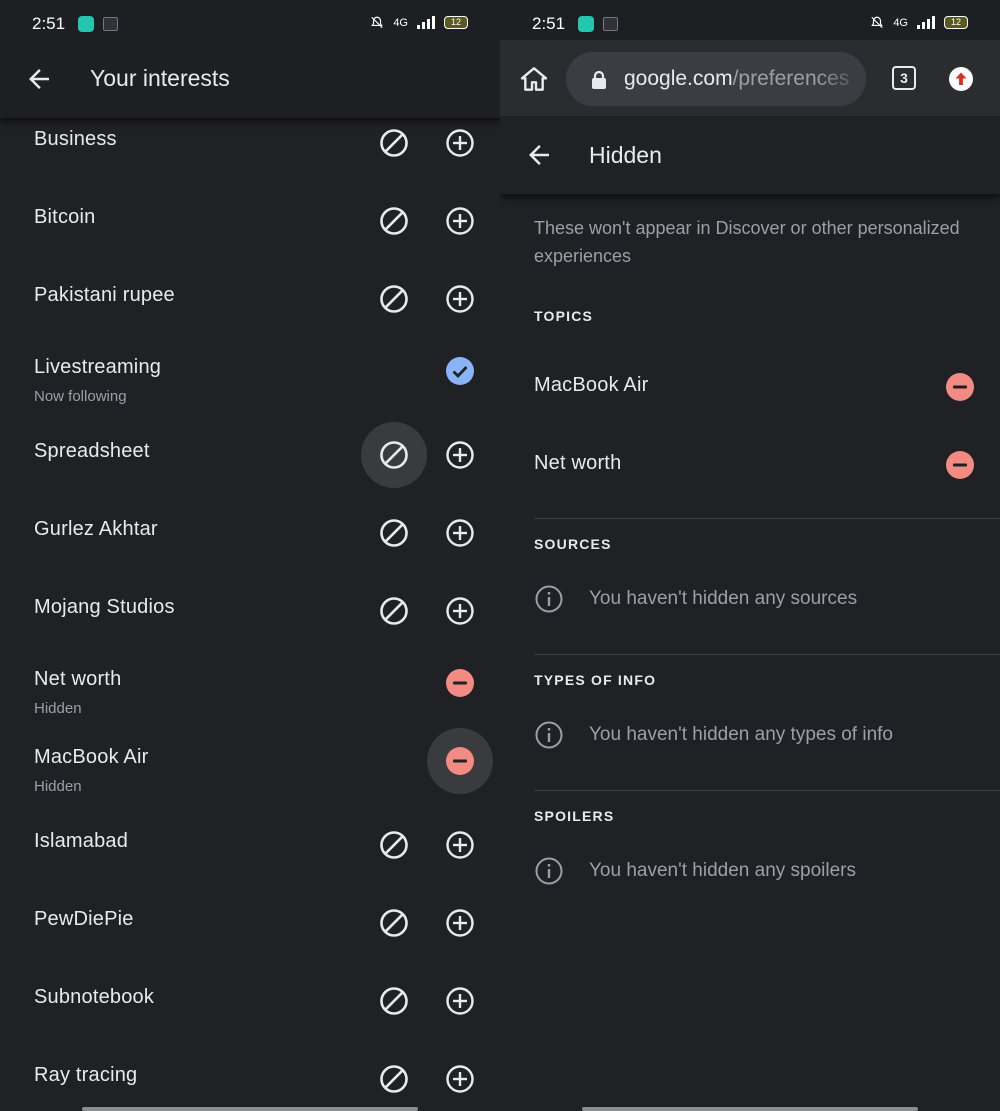  Describe the element at coordinates (80, 396) in the screenshot. I see `interest-status: Now following` at that location.